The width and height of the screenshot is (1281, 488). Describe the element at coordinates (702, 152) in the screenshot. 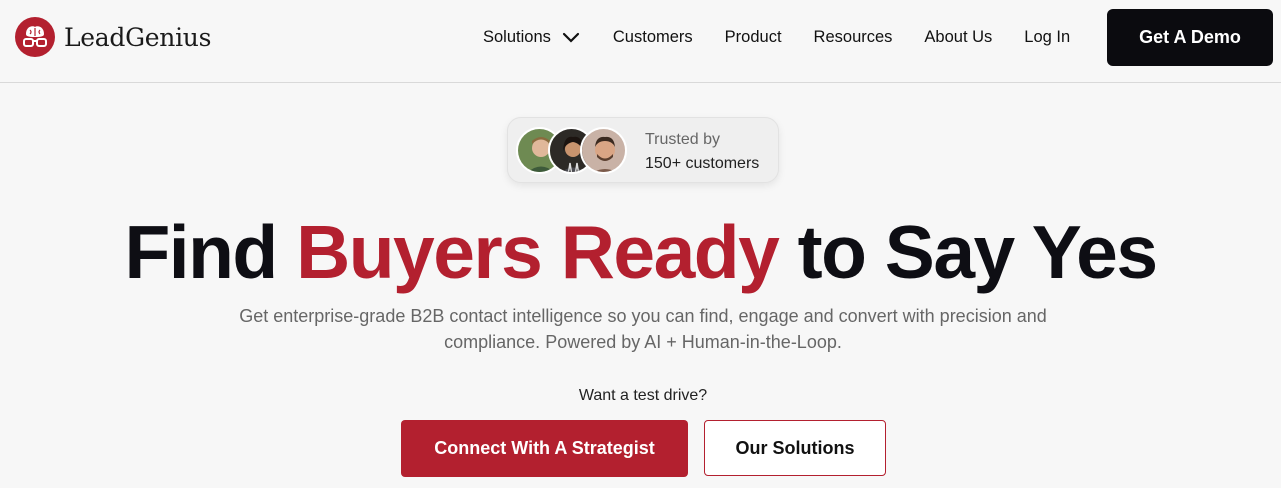

I see `trust-text: Trusted by 150+ customers` at that location.